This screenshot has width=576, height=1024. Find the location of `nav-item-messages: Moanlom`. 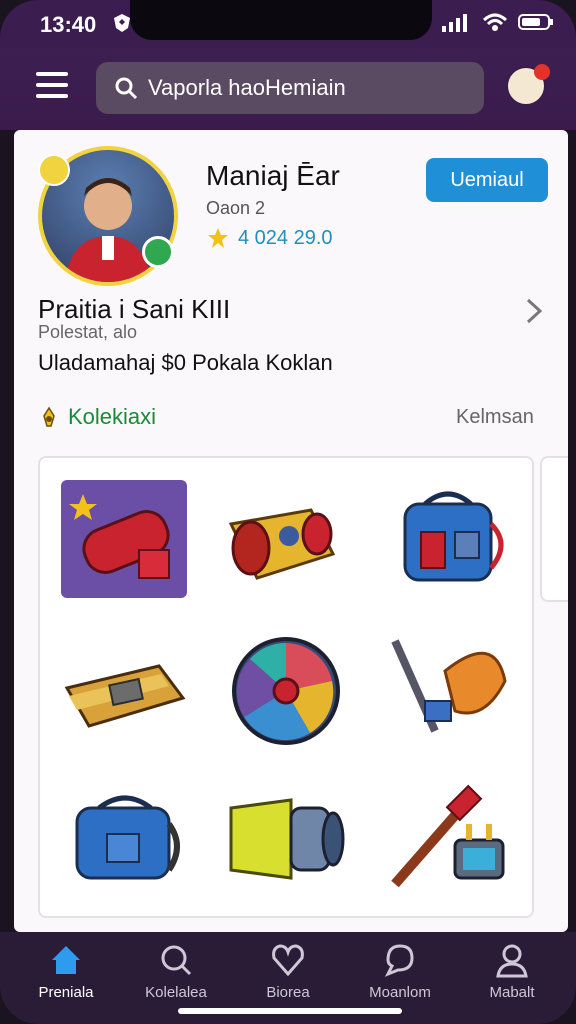

nav-item-messages: Moanlom is located at coordinates (400, 977).